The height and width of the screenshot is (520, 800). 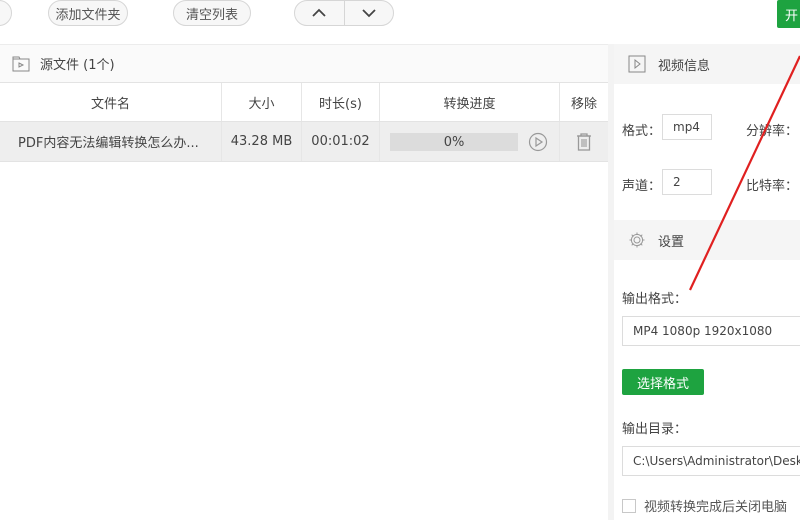 I want to click on settings-header: 设置, so click(x=707, y=240).